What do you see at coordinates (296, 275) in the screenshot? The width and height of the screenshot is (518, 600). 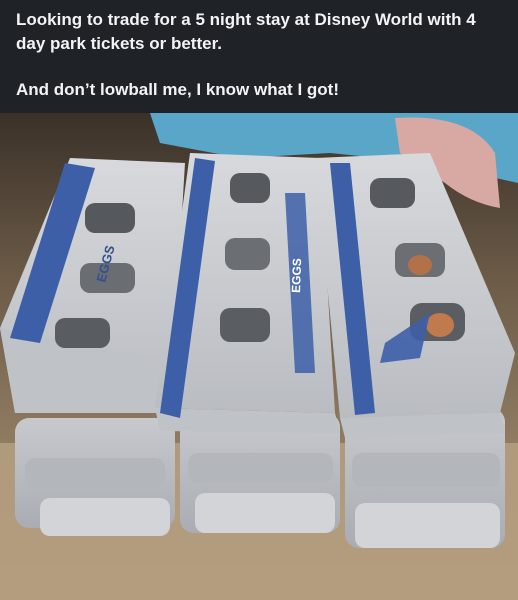 I see `carton-label-middle: EGGS` at bounding box center [296, 275].